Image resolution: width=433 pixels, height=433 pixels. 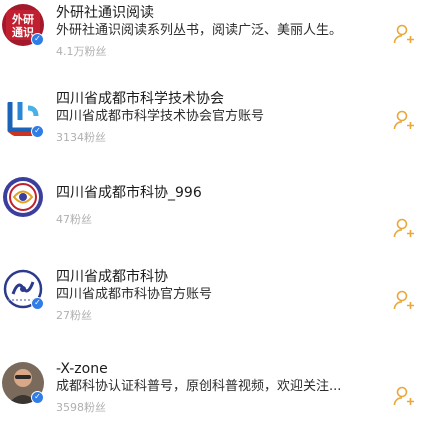 What do you see at coordinates (134, 294) in the screenshot?
I see `account-bio: 四川省成都市科协官方账号` at bounding box center [134, 294].